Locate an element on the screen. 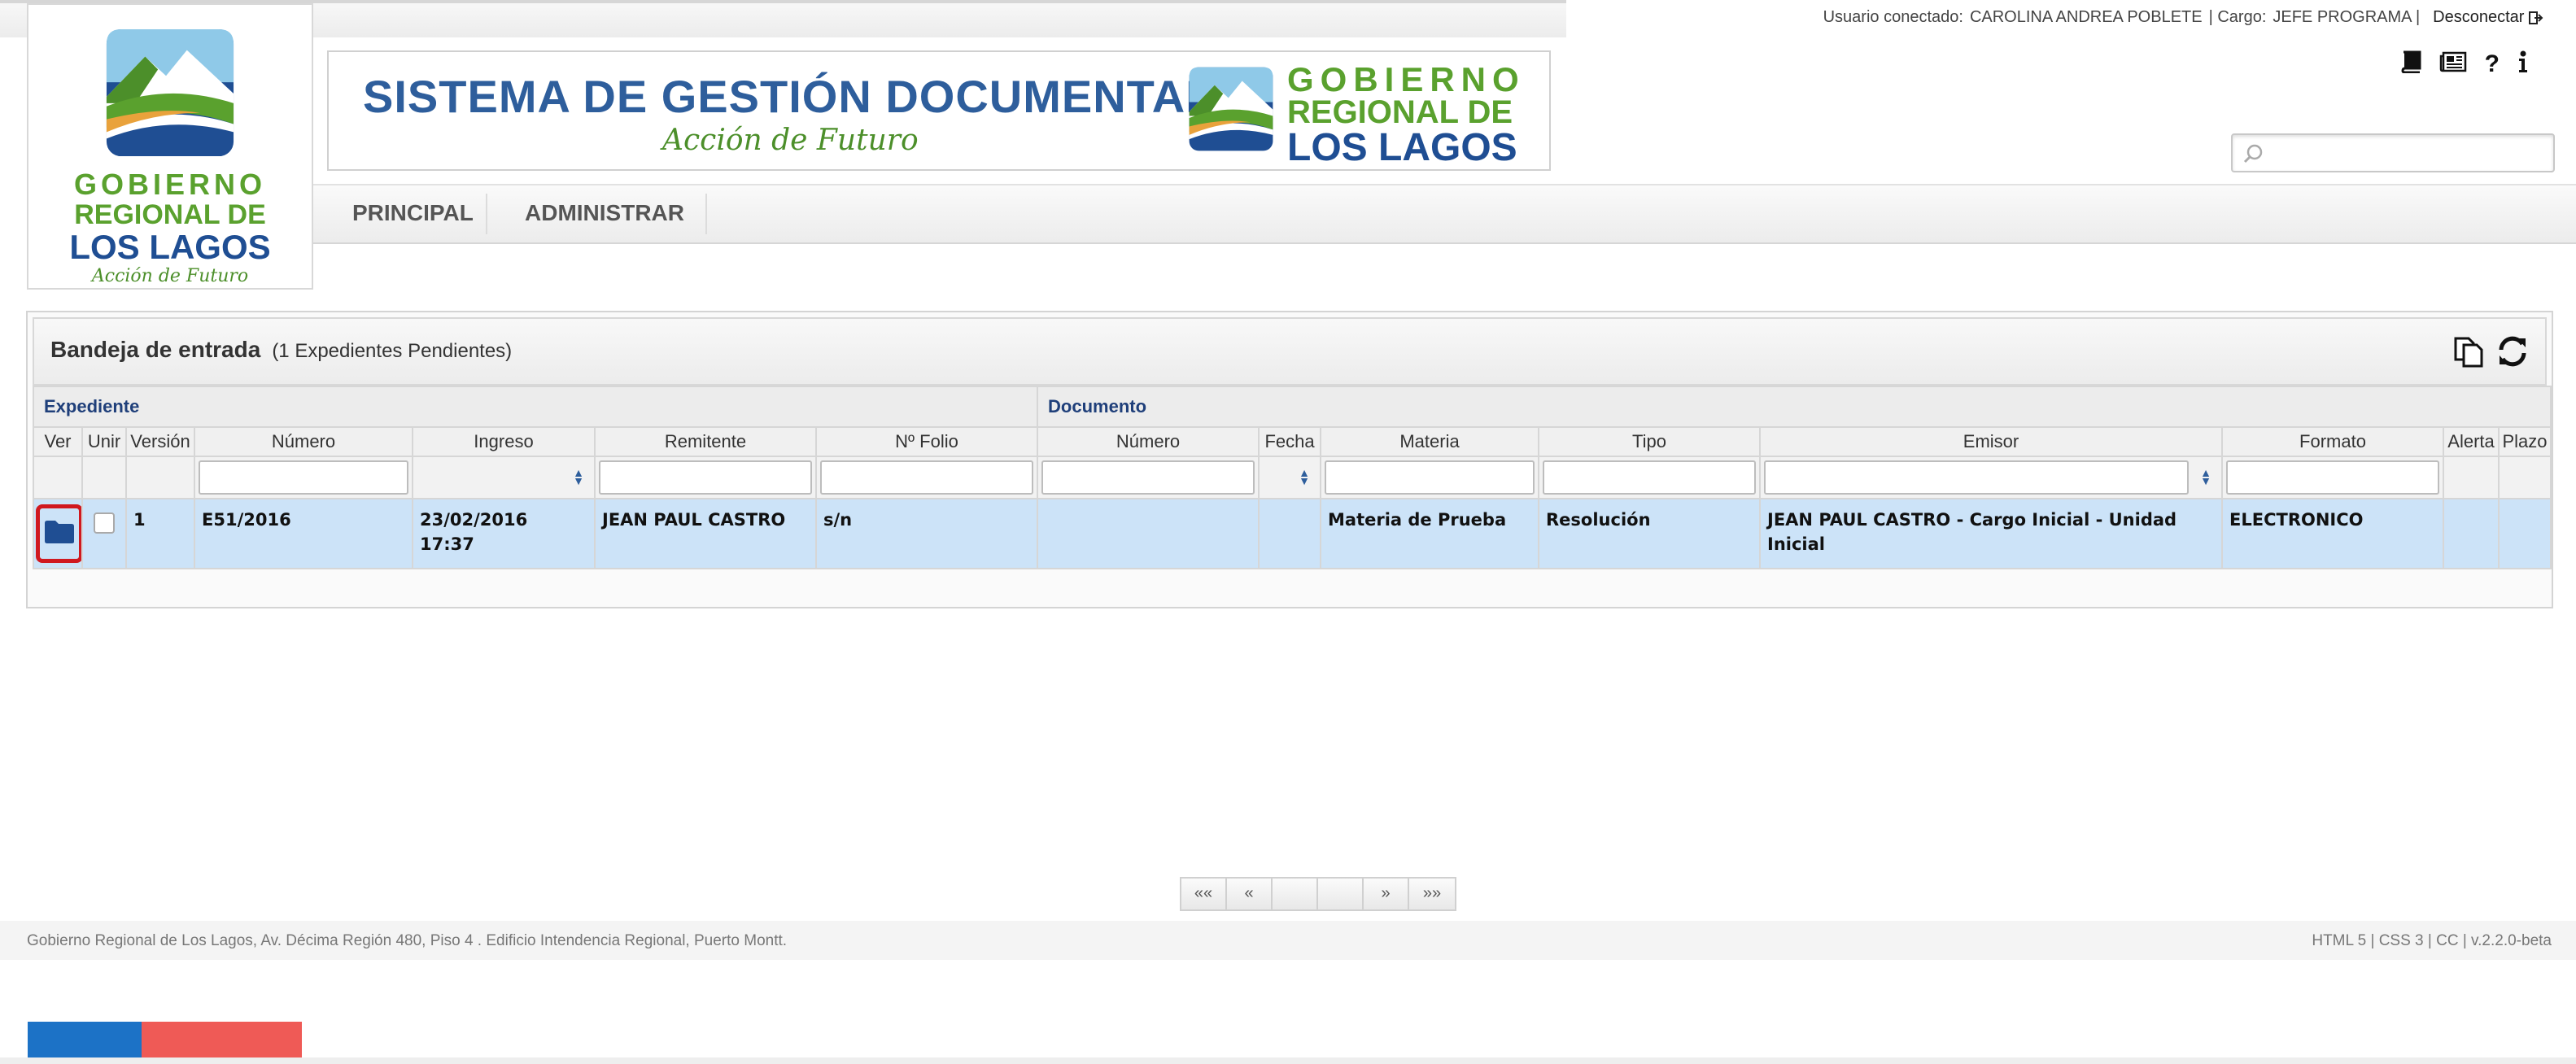 The width and height of the screenshot is (2576, 1064). merge-checkbox is located at coordinates (104, 523).